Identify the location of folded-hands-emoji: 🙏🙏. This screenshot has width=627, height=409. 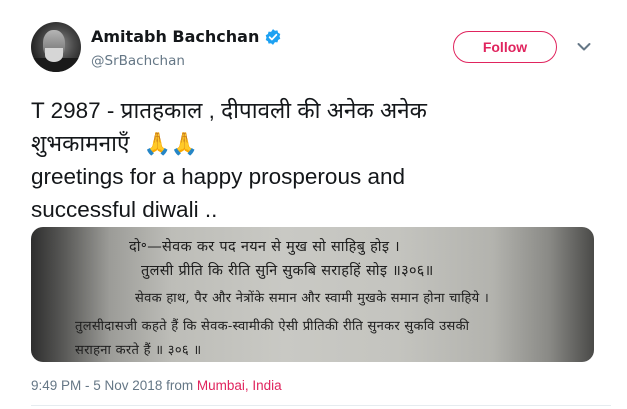
(171, 143).